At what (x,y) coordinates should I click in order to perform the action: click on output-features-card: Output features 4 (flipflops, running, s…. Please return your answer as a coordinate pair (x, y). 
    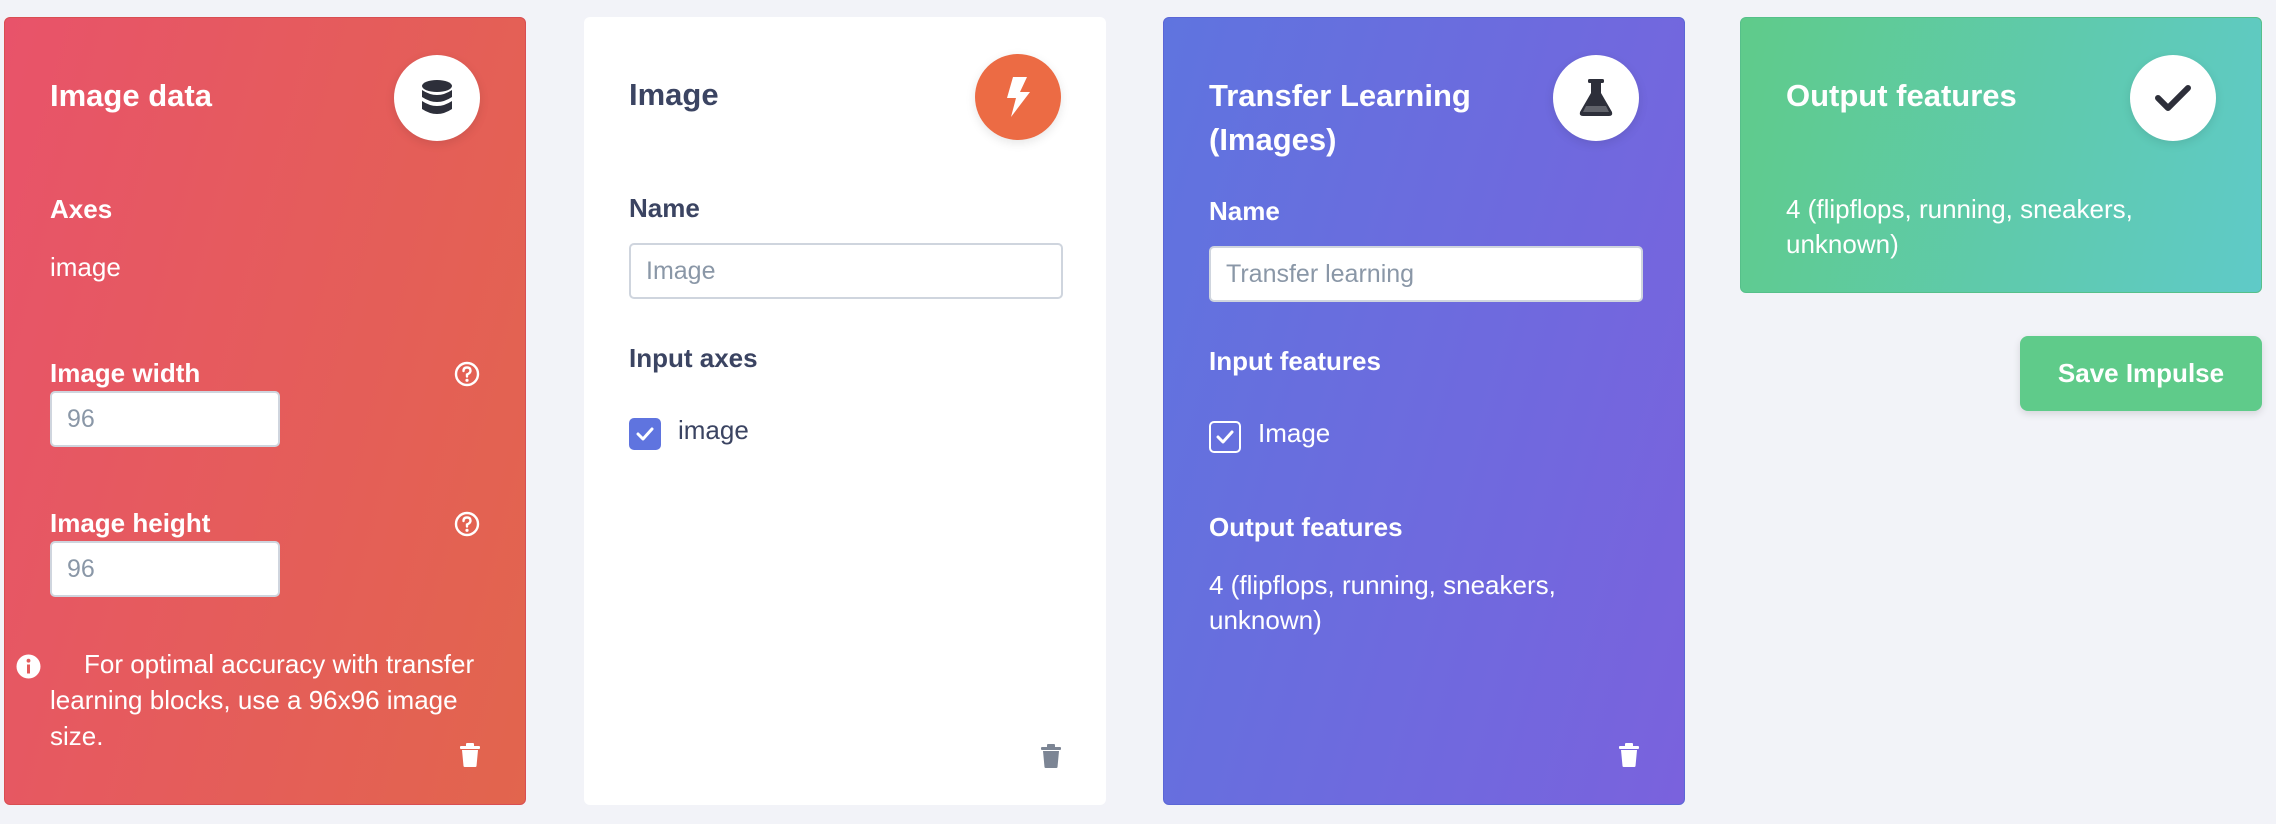
    Looking at the image, I should click on (2001, 155).